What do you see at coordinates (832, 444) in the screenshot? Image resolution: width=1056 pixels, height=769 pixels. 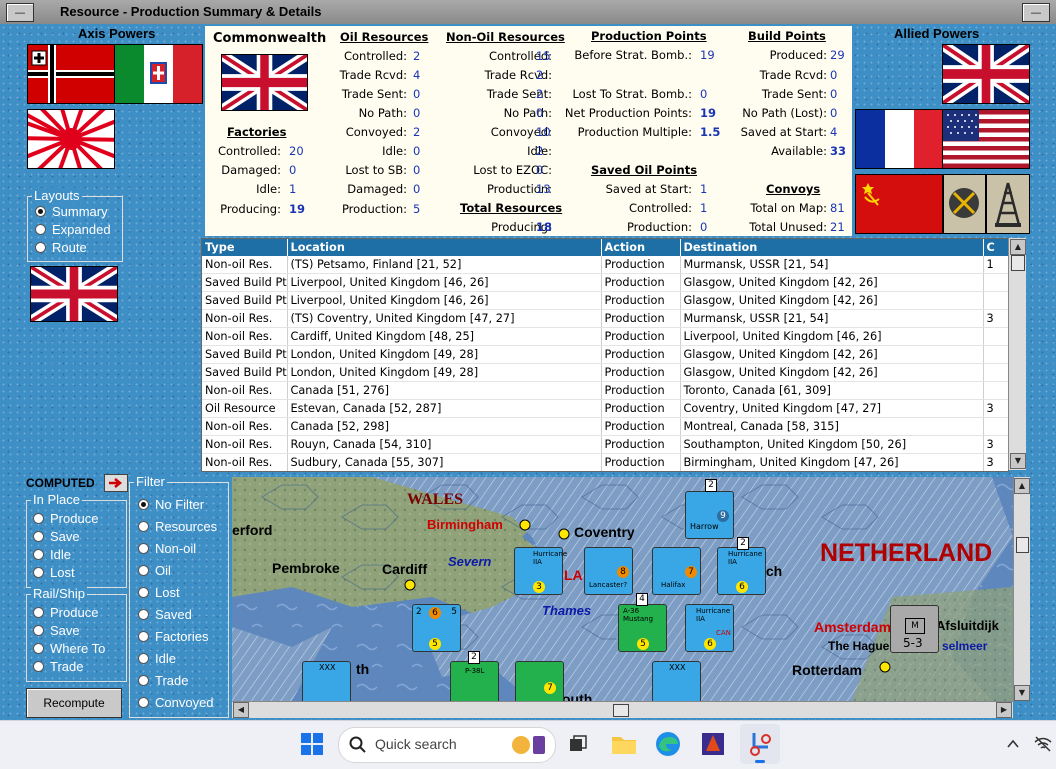 I see `destination-cell: Southampton, United Kingdom [50, 26]` at bounding box center [832, 444].